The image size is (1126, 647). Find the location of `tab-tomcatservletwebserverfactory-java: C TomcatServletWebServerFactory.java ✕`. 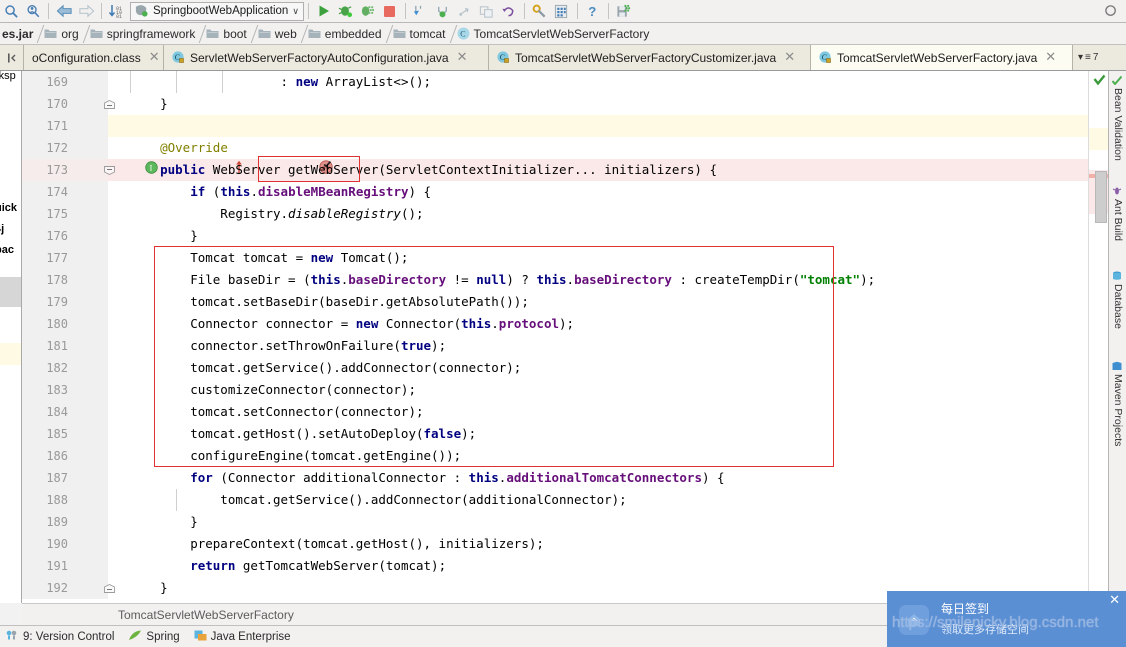

tab-tomcatservletwebserverfactory-java: C TomcatServletWebServerFactory.java ✕ is located at coordinates (942, 57).